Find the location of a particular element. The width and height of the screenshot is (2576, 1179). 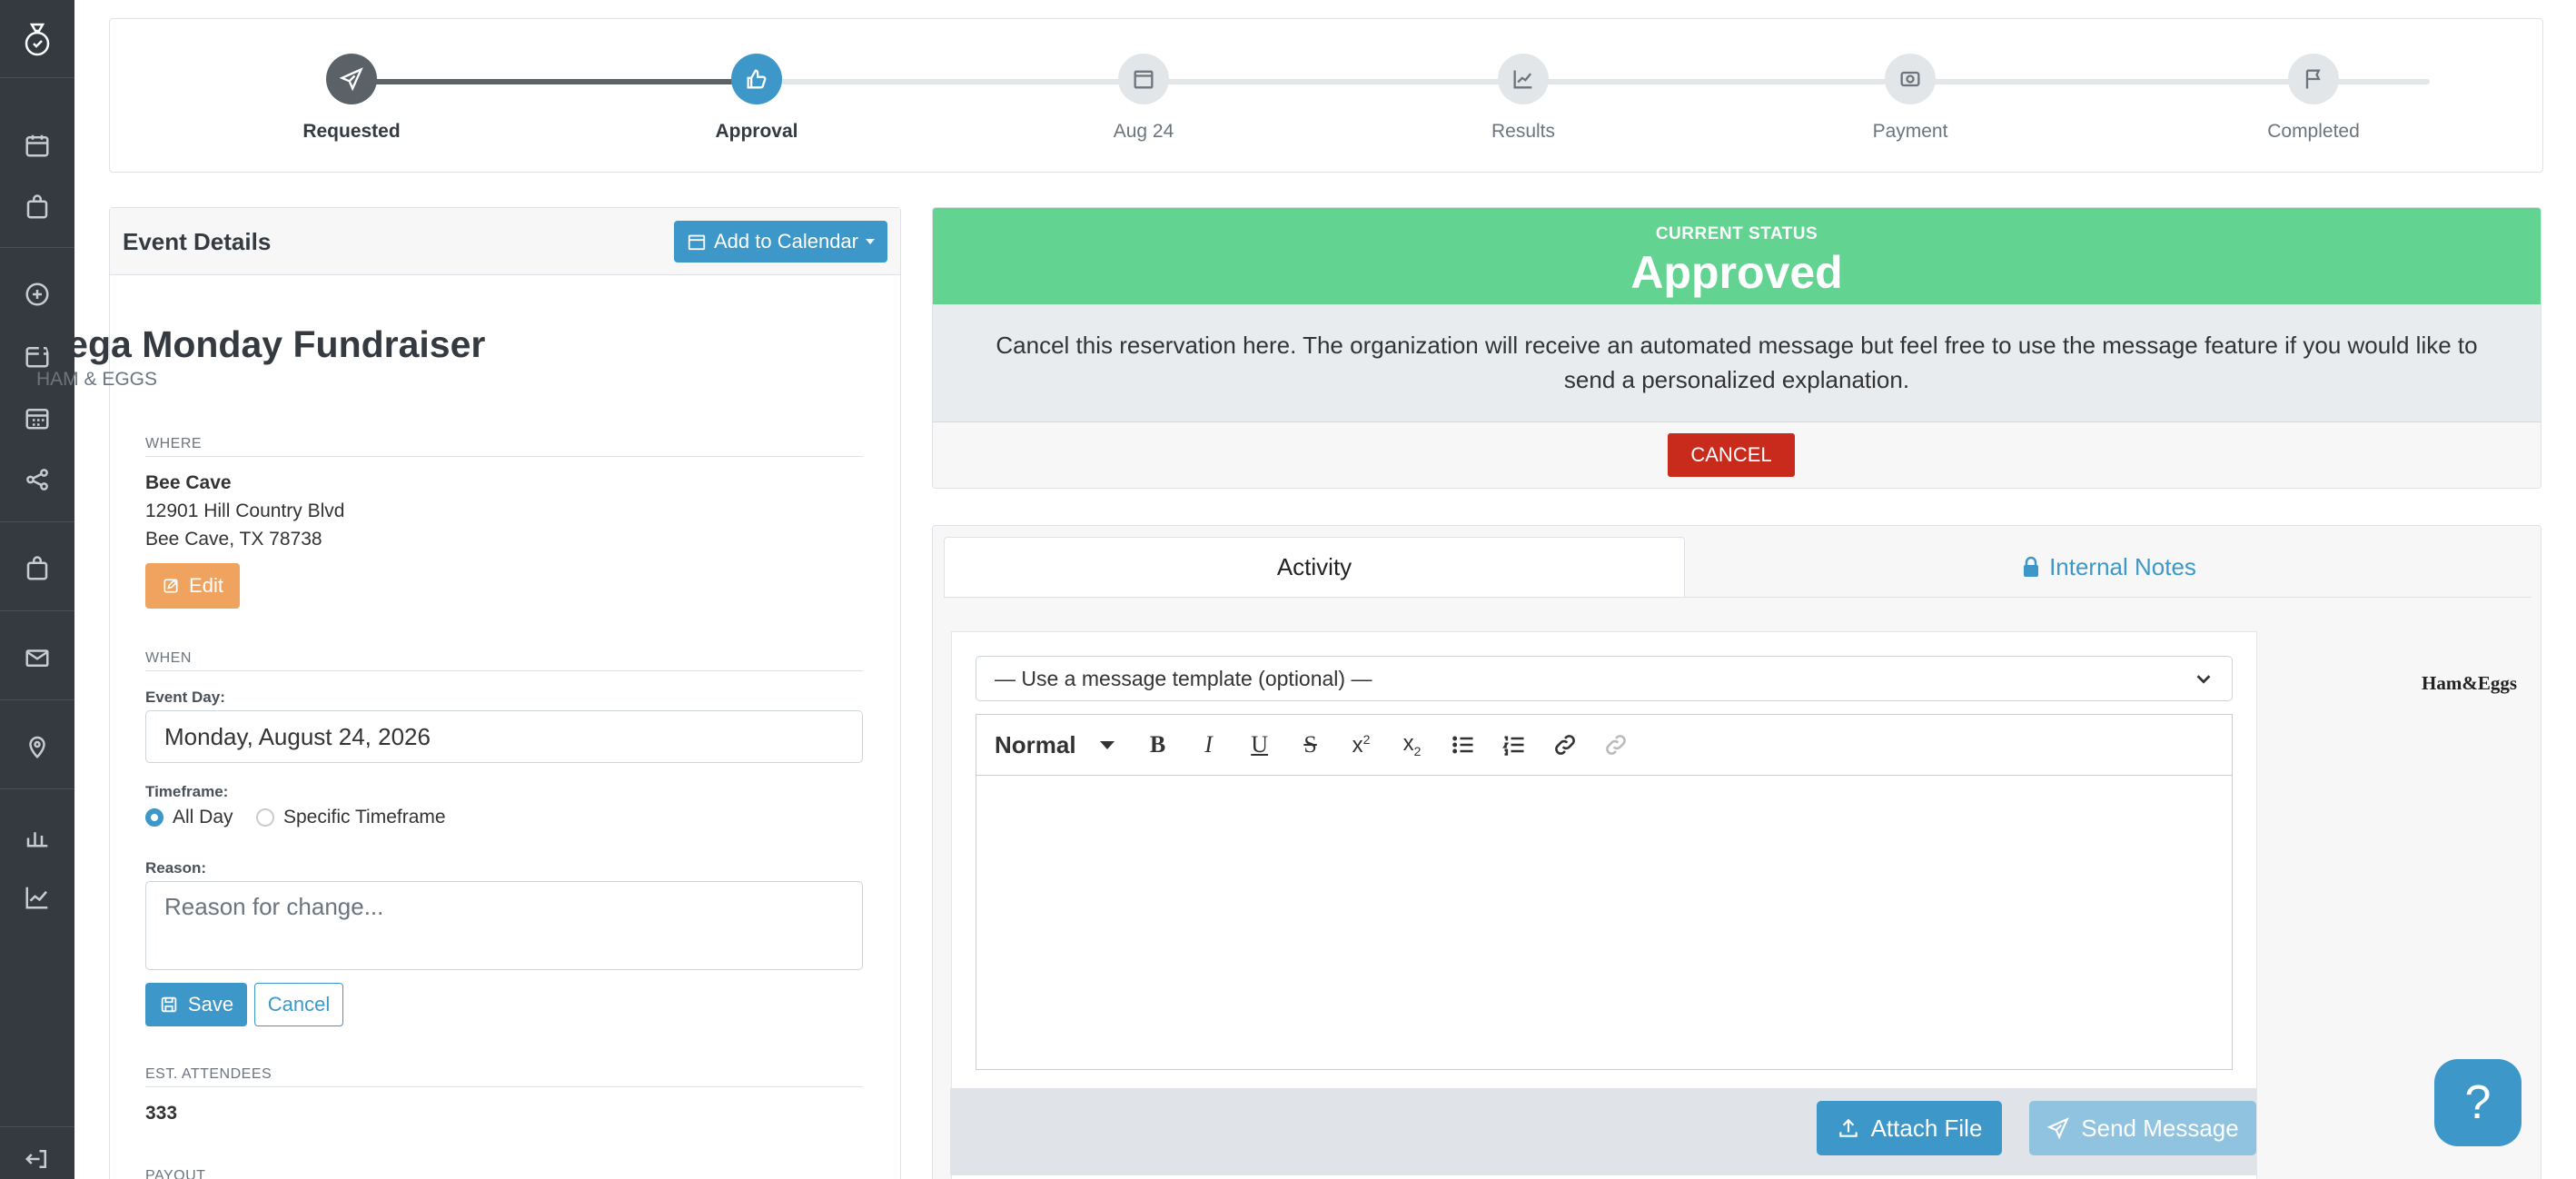

timeframe-all-day-radio: All Day is located at coordinates (189, 817).